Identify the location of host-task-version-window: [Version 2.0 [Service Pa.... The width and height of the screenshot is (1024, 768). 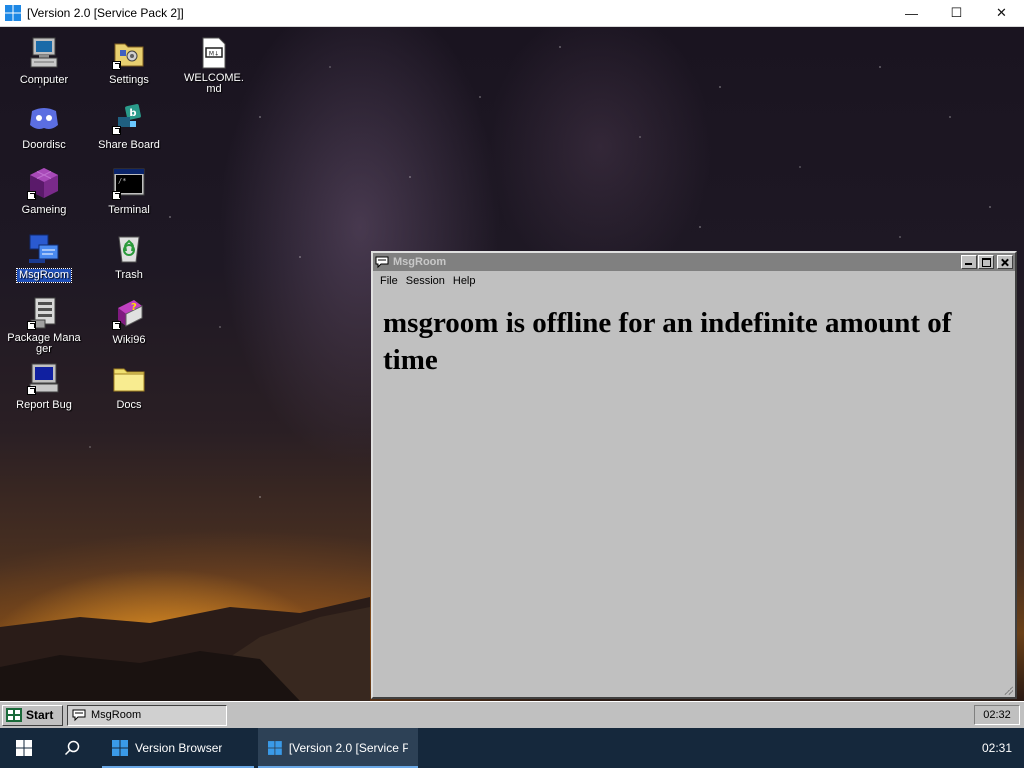
(338, 748).